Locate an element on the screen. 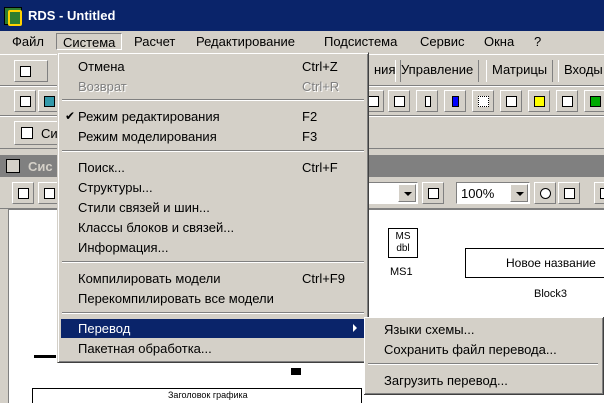 Image resolution: width=604 pixels, height=403 pixels. switch-icon is located at coordinates (539, 101).